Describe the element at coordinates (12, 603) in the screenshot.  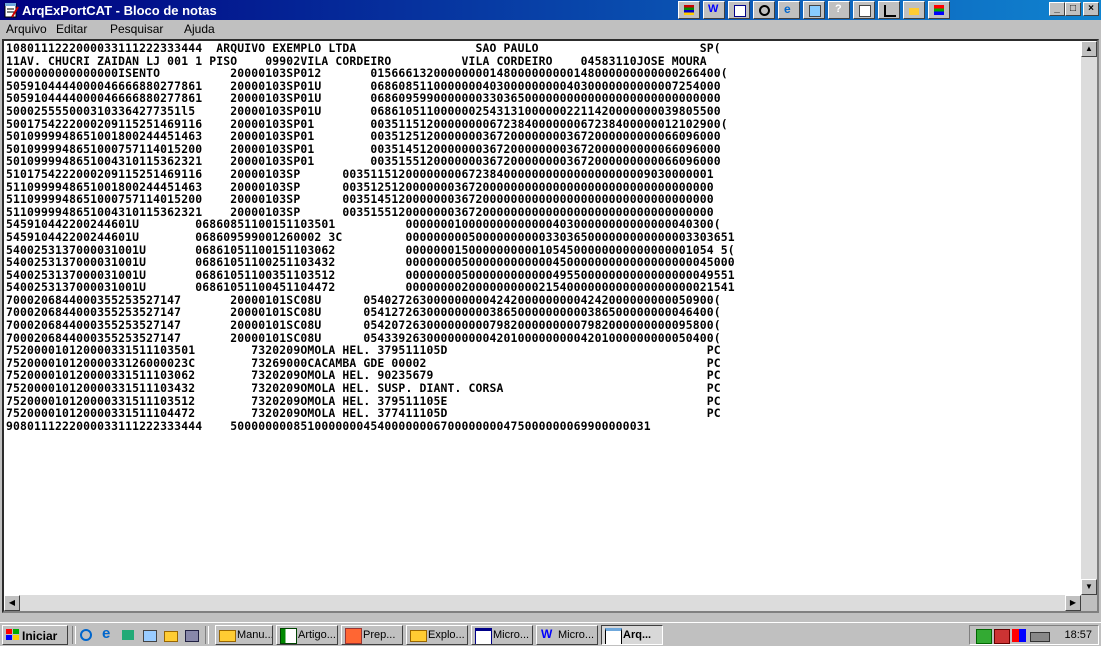
I see `scroll-left-button: ◀` at that location.